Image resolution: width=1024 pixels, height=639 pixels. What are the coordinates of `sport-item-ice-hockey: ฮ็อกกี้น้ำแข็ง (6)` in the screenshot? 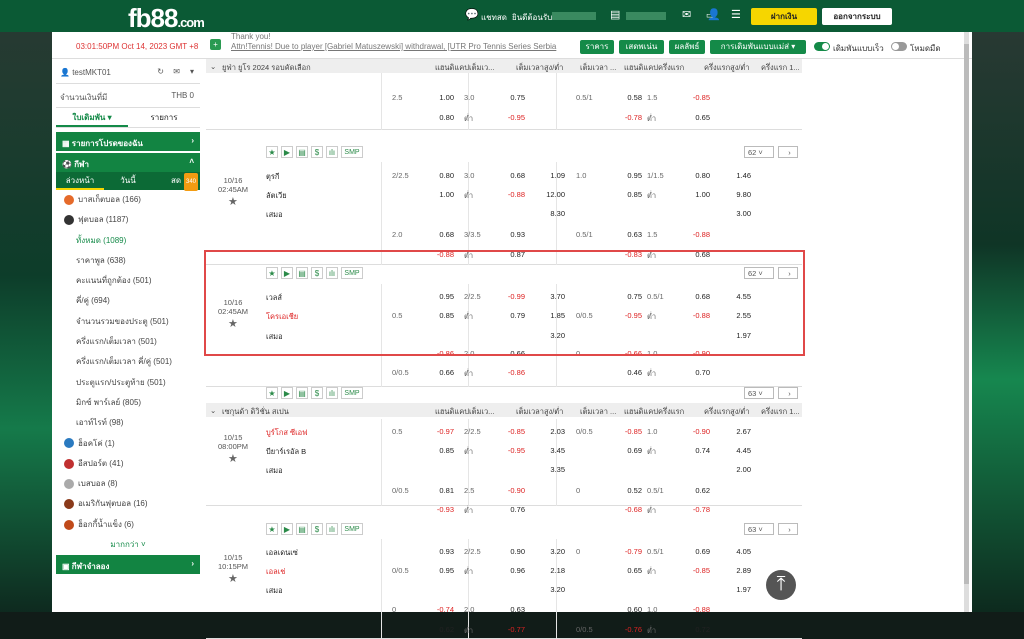 It's located at (128, 525).